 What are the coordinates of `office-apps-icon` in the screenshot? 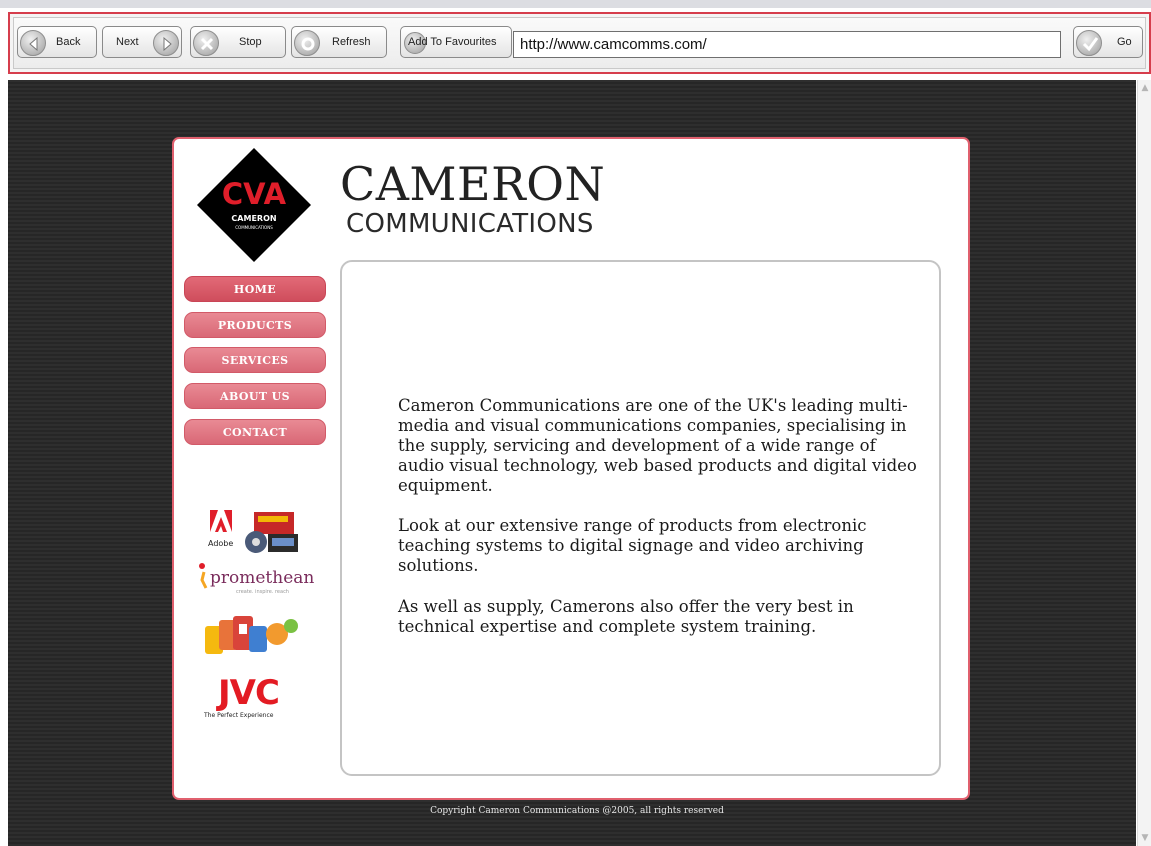 It's located at (251, 635).